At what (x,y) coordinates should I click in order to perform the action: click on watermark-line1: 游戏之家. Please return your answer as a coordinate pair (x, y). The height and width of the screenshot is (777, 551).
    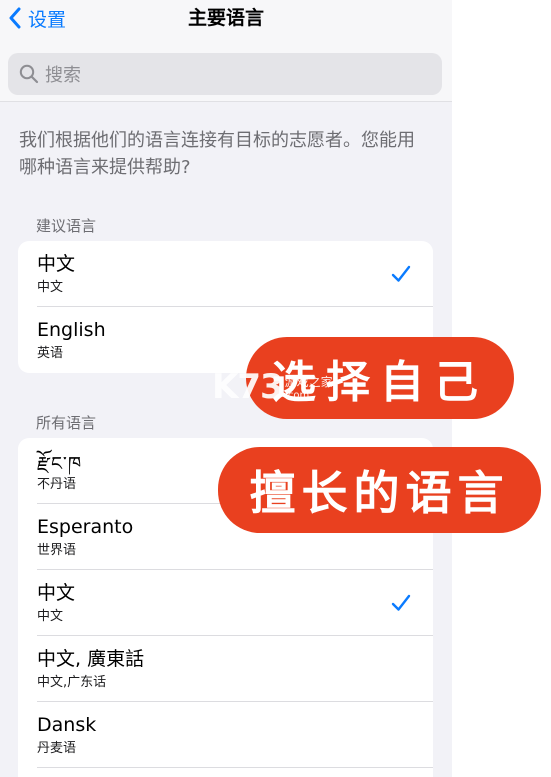
    Looking at the image, I should click on (308, 382).